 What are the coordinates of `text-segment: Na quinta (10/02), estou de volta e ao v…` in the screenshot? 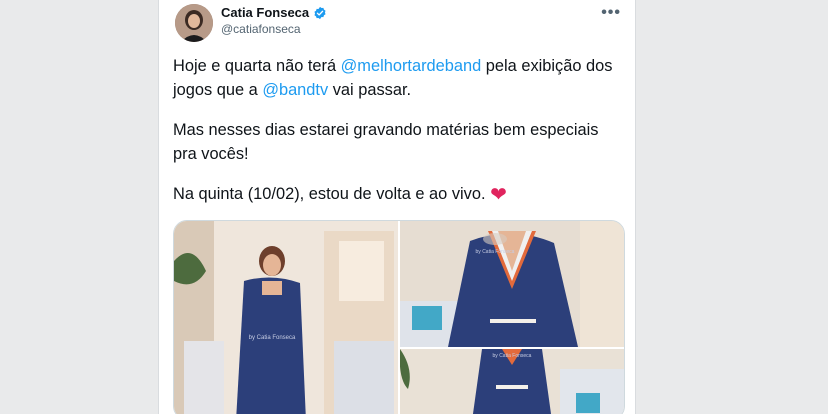 It's located at (329, 194).